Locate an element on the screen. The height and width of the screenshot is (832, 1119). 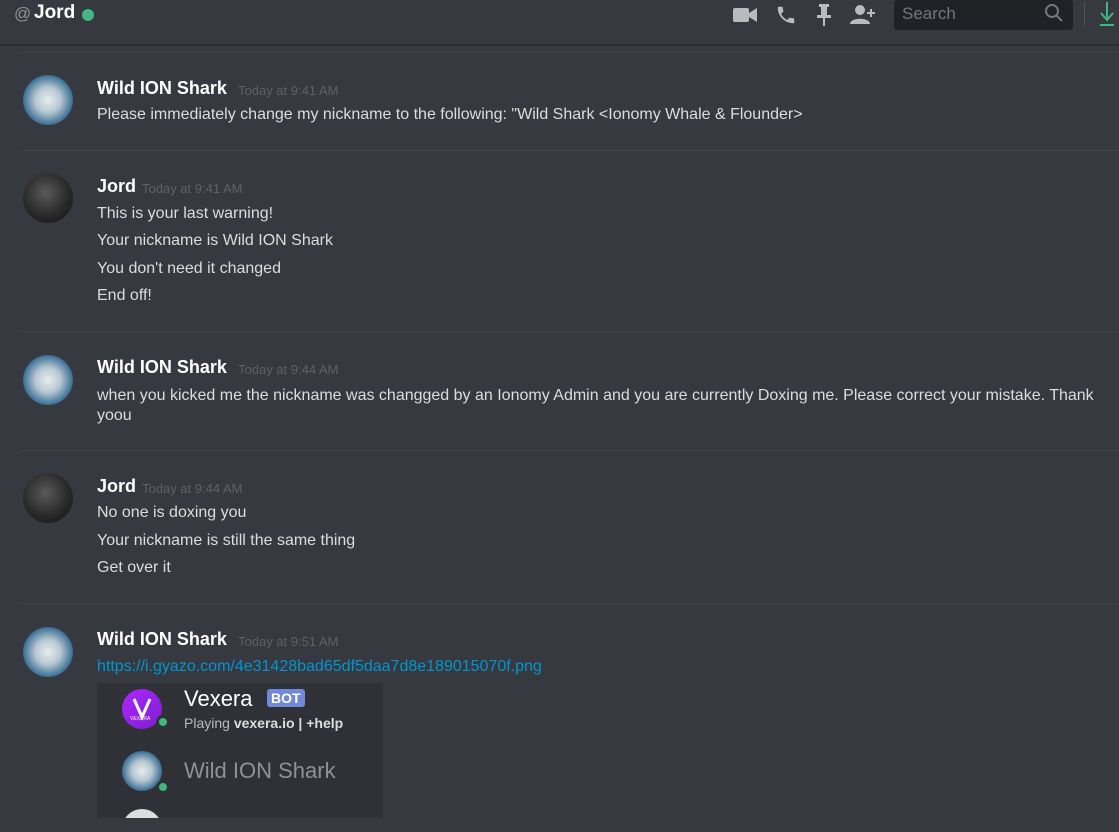
voice-call-icon is located at coordinates (786, 15).